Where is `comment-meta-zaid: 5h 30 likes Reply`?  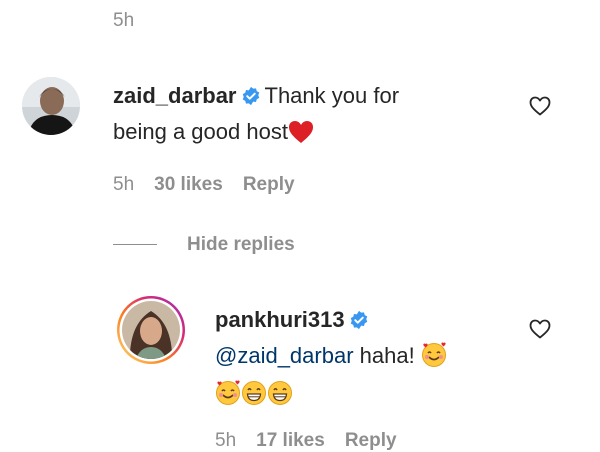
comment-meta-zaid: 5h 30 likes Reply is located at coordinates (214, 185).